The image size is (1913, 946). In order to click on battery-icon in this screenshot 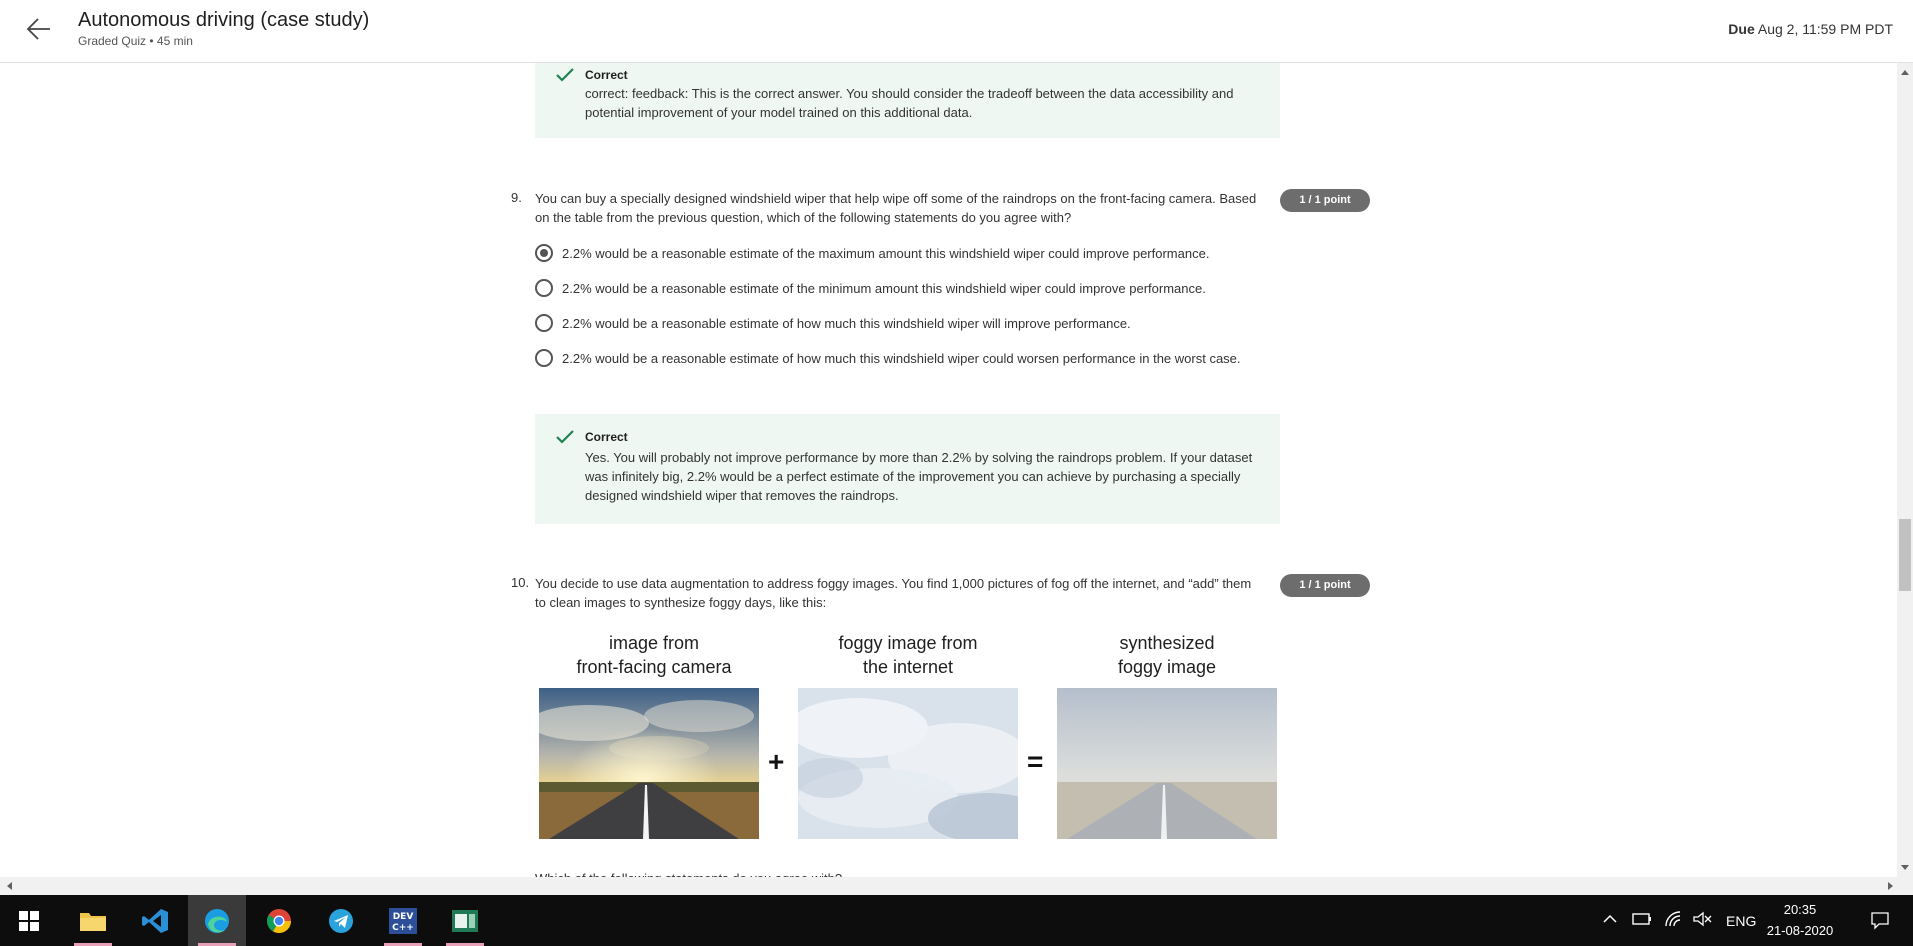, I will do `click(1642, 919)`.